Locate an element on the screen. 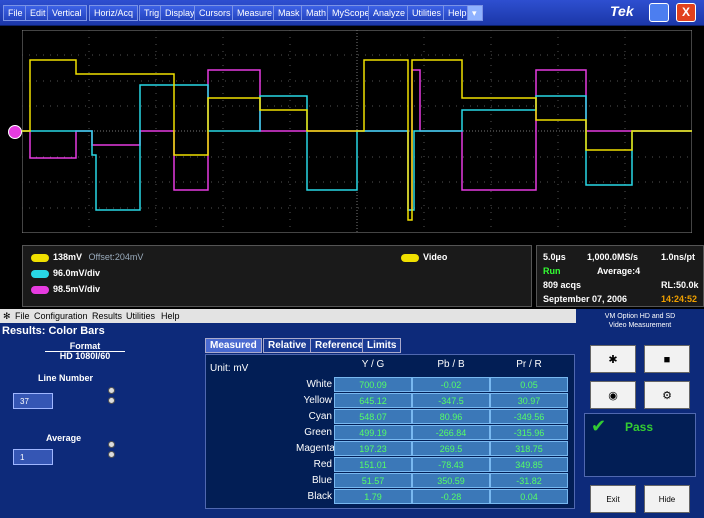  vm-title-2: Video Measurement is located at coordinates (640, 325).